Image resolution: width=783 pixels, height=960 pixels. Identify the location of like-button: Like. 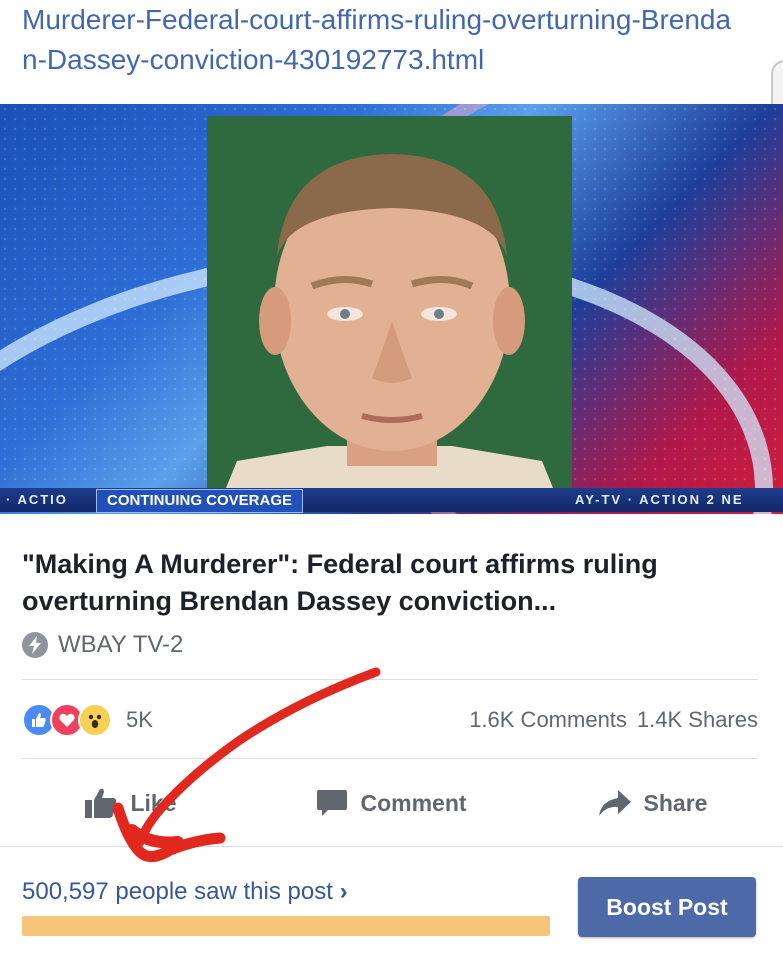
(130, 803).